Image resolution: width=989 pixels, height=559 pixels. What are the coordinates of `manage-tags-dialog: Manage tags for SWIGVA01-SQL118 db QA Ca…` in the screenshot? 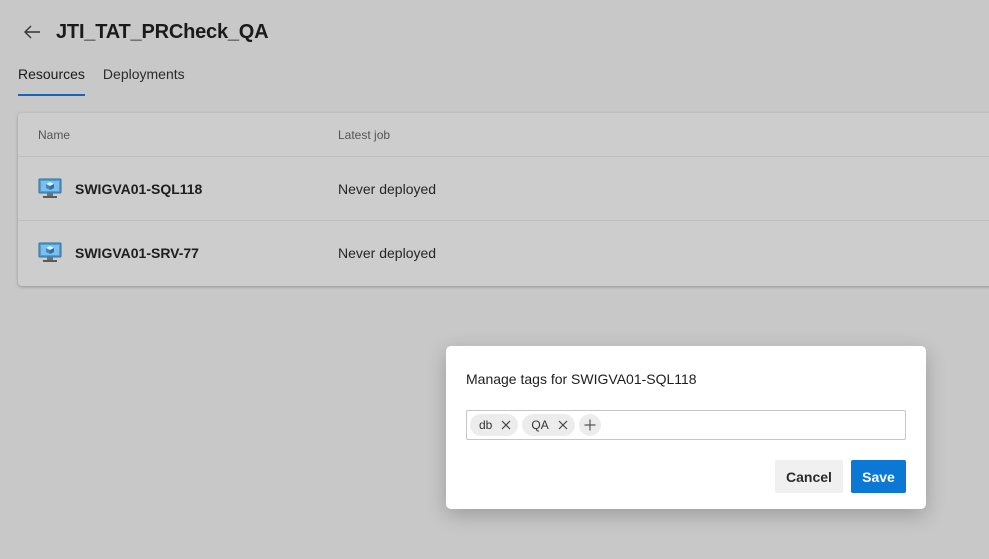 It's located at (686, 427).